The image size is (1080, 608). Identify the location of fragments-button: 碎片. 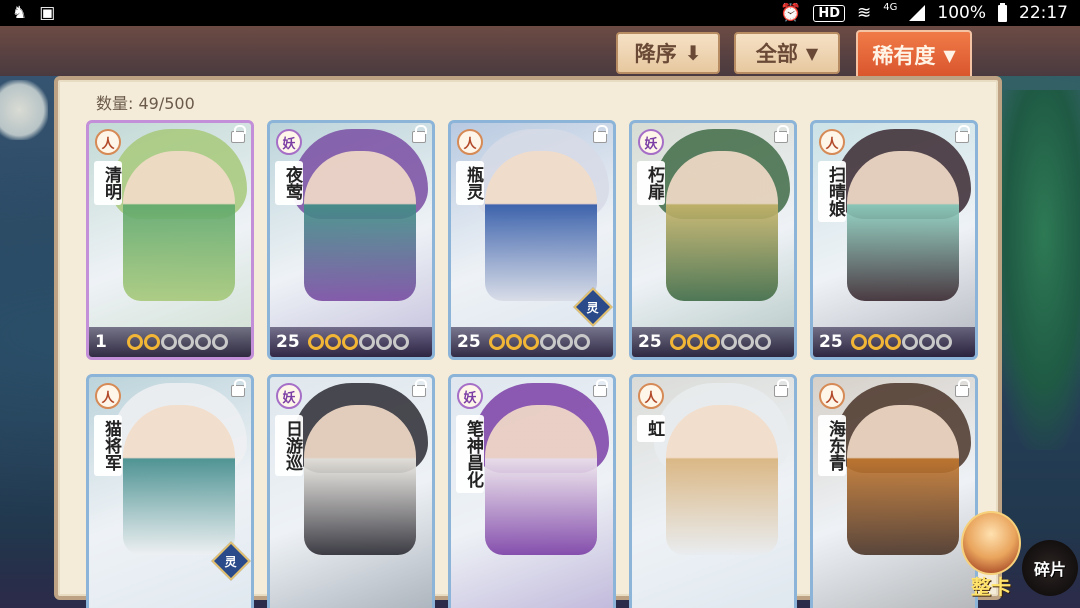
(1050, 568).